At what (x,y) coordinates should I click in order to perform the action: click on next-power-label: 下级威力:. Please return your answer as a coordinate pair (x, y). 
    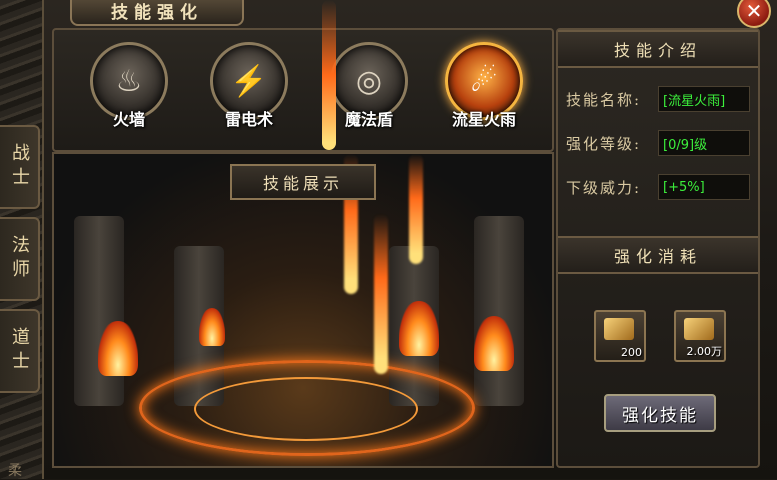
    Looking at the image, I should click on (604, 187).